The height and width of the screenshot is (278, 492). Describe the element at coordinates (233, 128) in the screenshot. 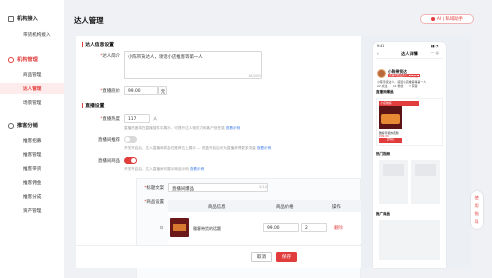

I see `popularity-example-link: 查看示例` at that location.